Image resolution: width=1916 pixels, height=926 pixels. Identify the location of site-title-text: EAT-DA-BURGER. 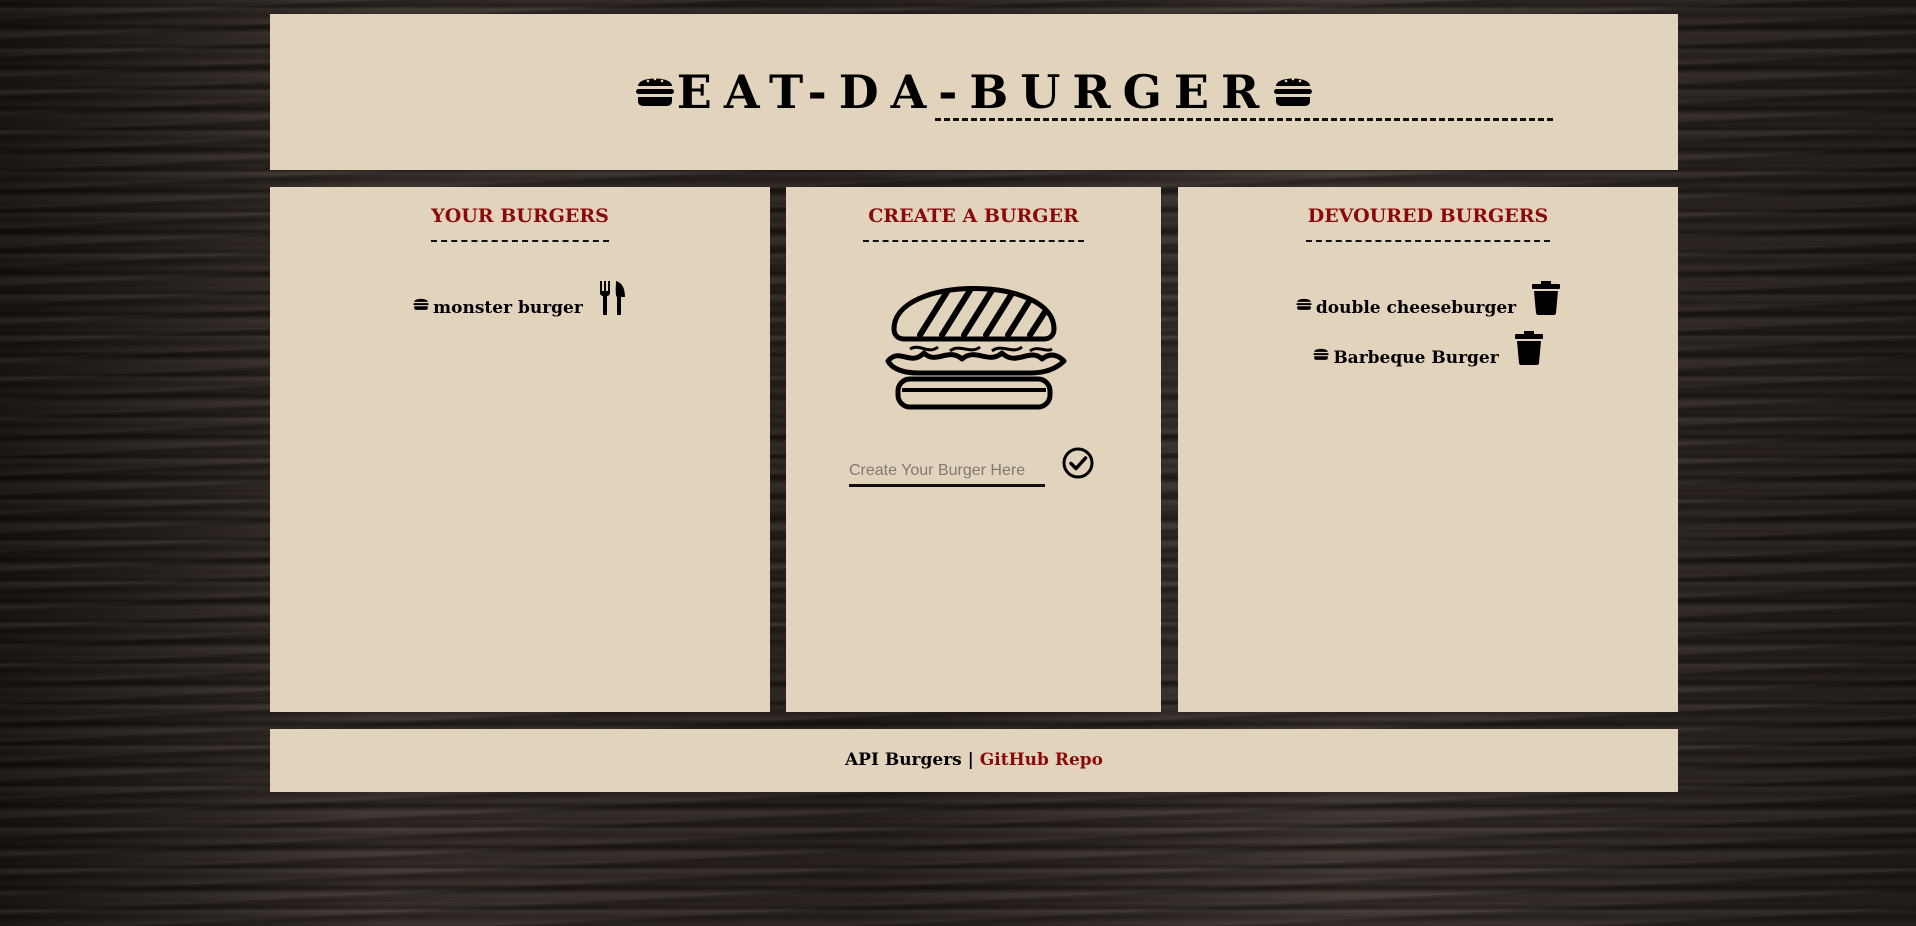
(974, 92).